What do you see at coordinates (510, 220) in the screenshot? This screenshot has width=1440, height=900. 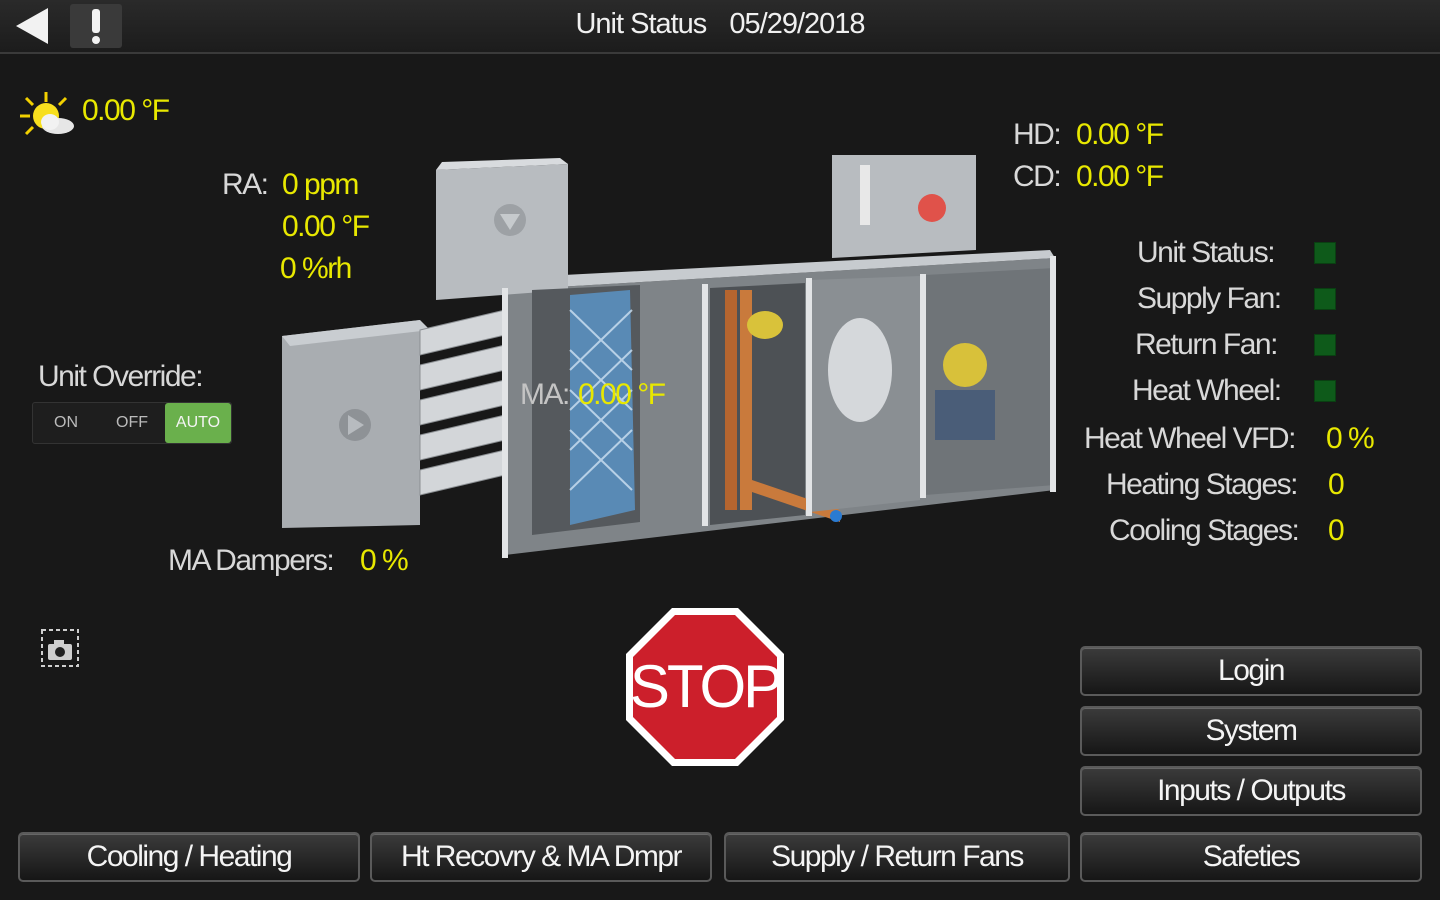 I see `arrow-down-icon` at bounding box center [510, 220].